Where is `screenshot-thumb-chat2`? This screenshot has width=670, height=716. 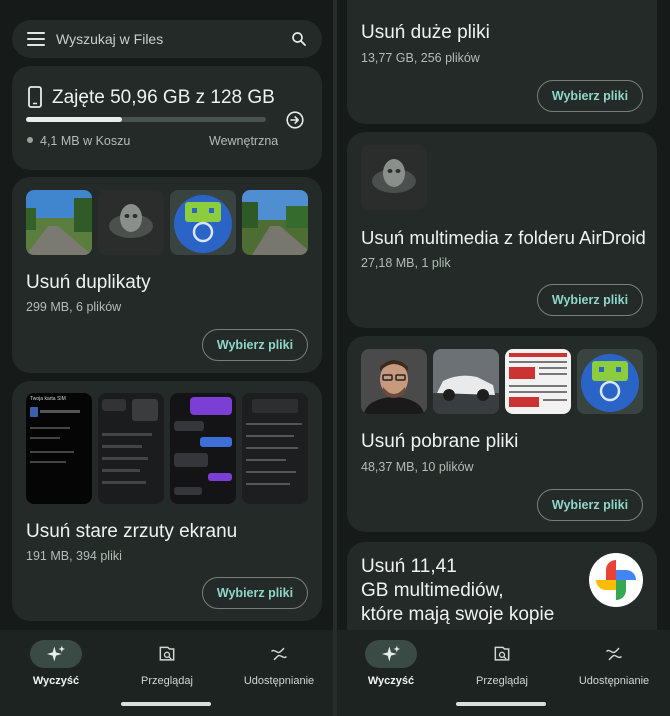 screenshot-thumb-chat2 is located at coordinates (203, 448).